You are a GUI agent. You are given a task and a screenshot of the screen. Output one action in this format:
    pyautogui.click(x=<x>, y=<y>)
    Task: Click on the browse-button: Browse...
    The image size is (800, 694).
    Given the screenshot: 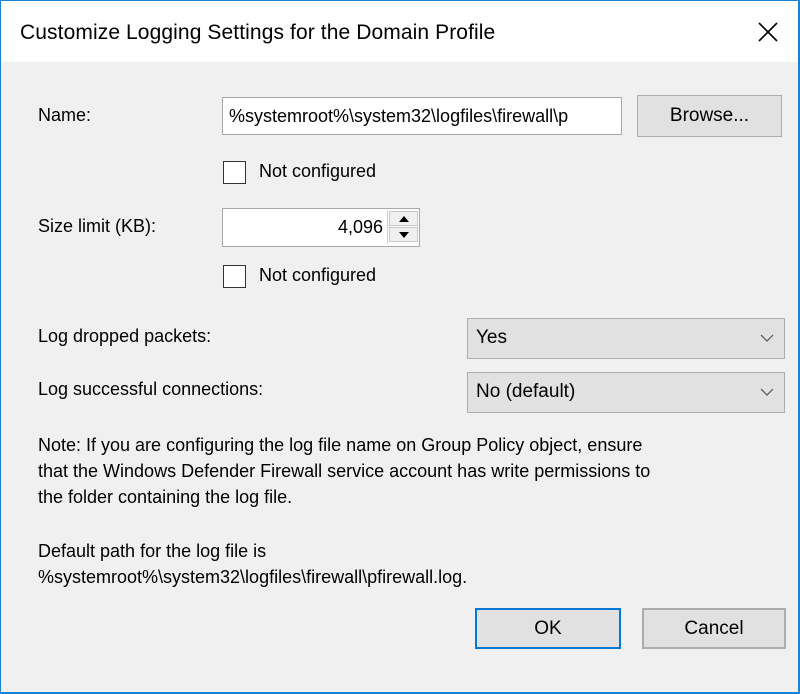 What is the action you would take?
    pyautogui.click(x=709, y=116)
    